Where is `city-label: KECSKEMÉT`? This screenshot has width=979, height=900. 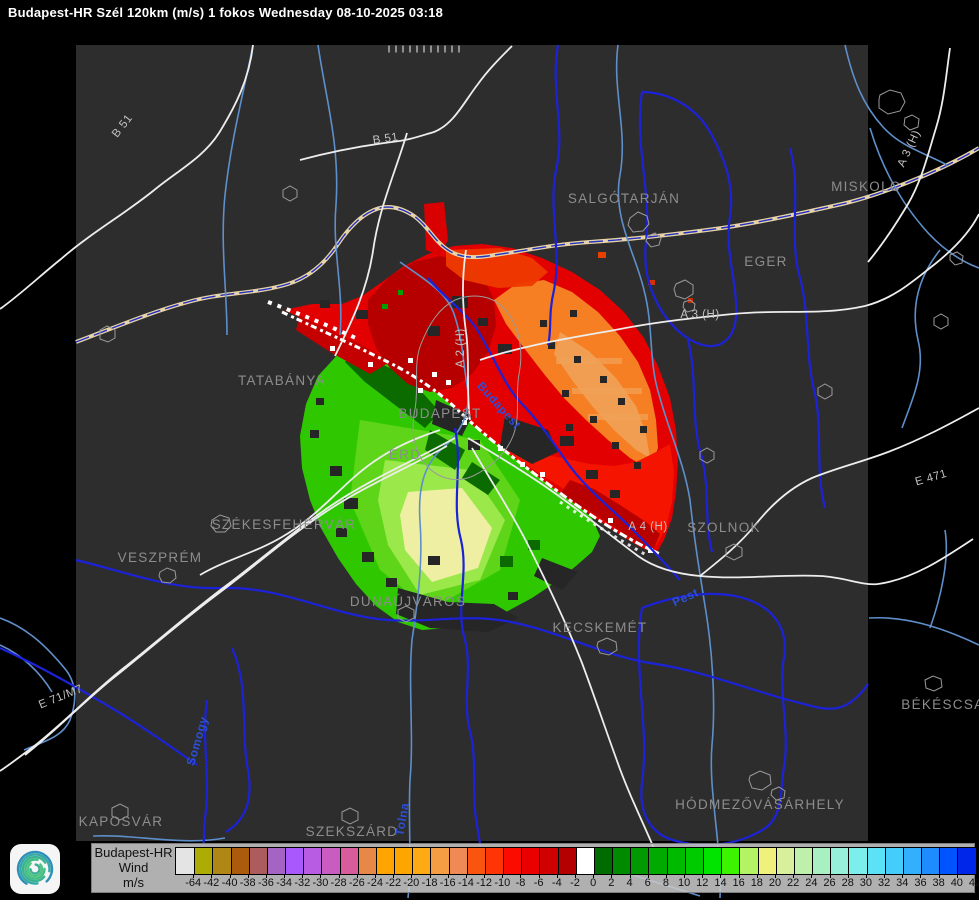
city-label: KECSKEMÉT is located at coordinates (600, 627).